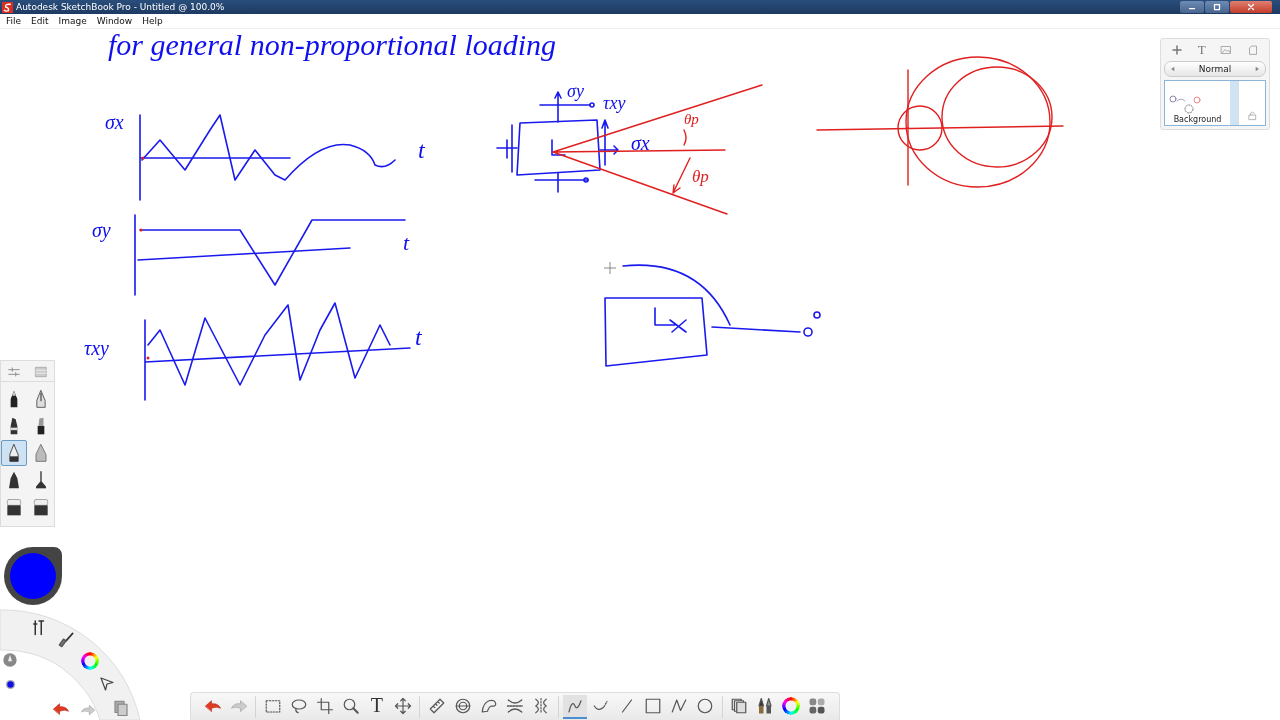 The width and height of the screenshot is (1280, 720). What do you see at coordinates (1257, 69) in the screenshot?
I see `right-arrow-icon` at bounding box center [1257, 69].